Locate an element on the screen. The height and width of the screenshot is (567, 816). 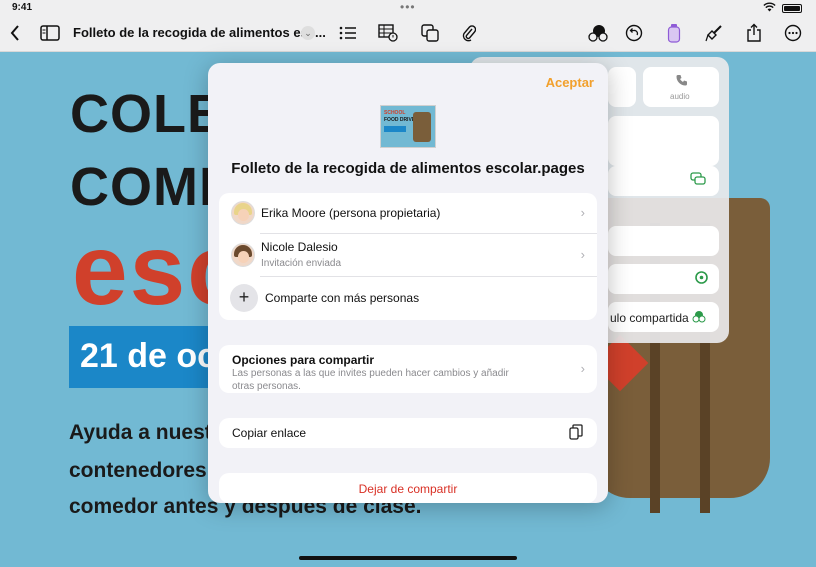
flyer-body-line1: Ayuda a nuest is located at coordinates (140, 432).